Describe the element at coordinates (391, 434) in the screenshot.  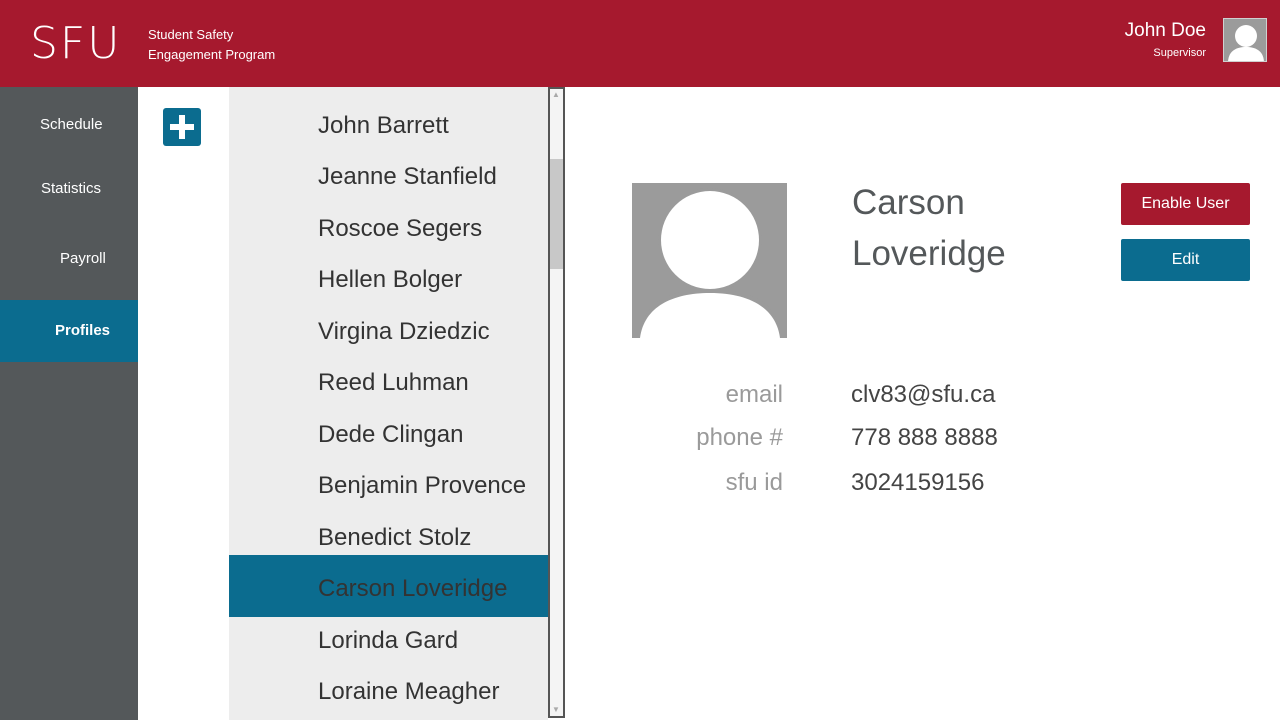
I see `profile-list-item-label: Dede Clingan` at that location.